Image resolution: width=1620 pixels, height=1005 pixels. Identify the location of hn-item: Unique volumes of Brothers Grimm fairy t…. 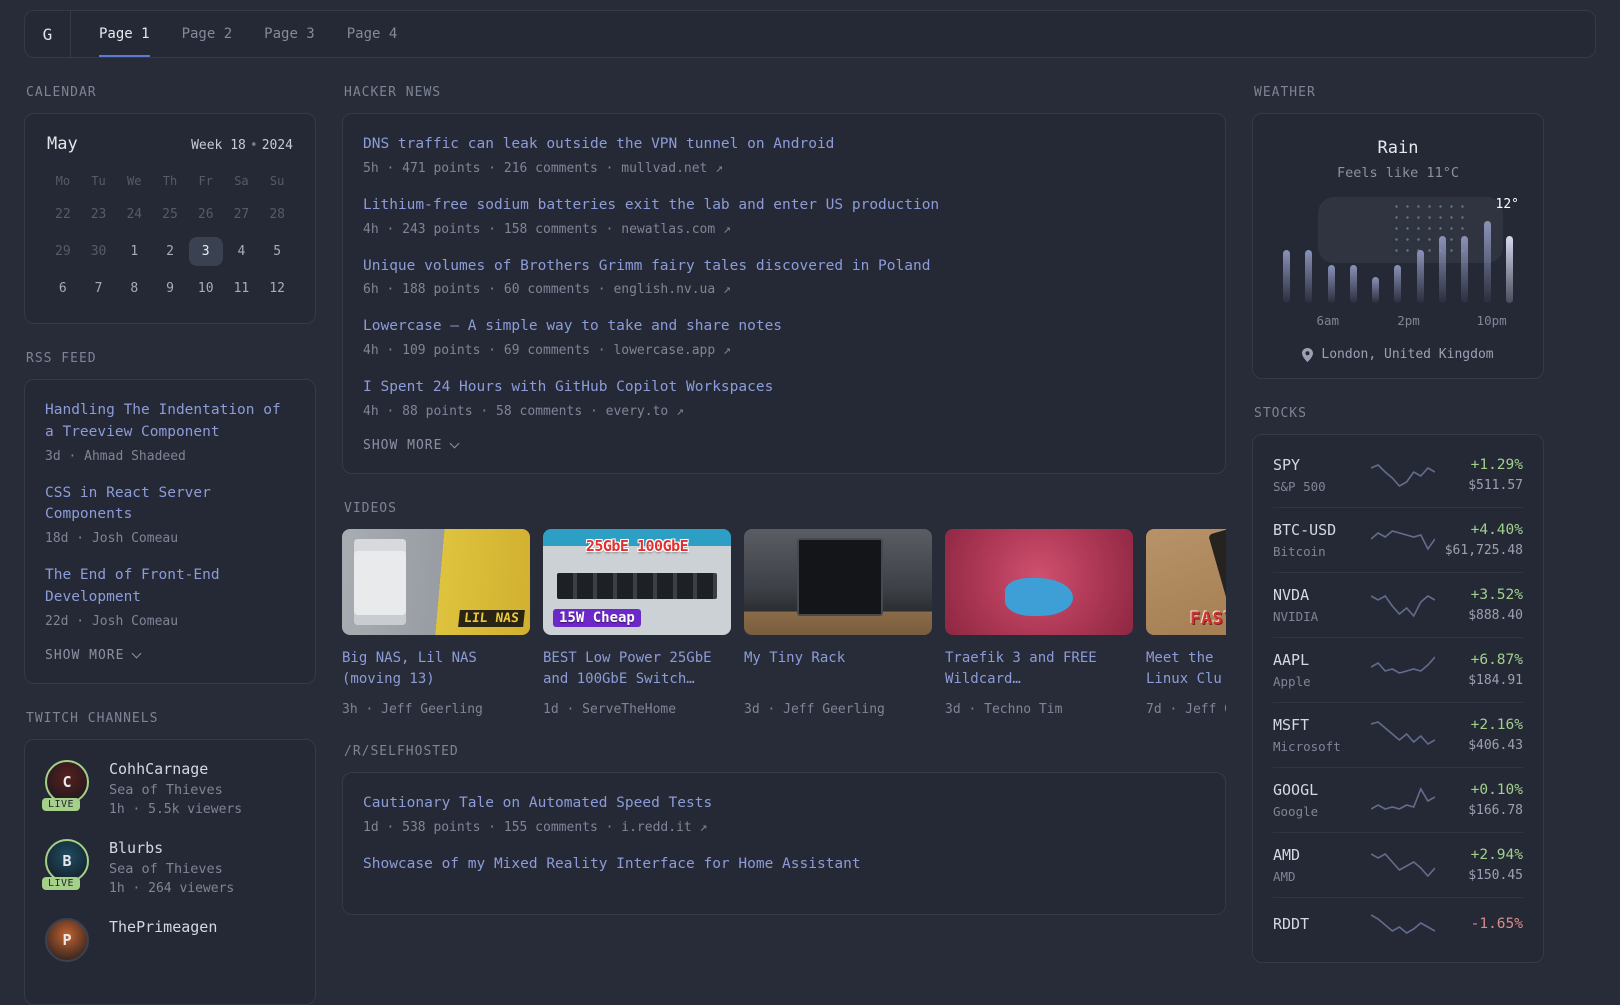
(784, 277).